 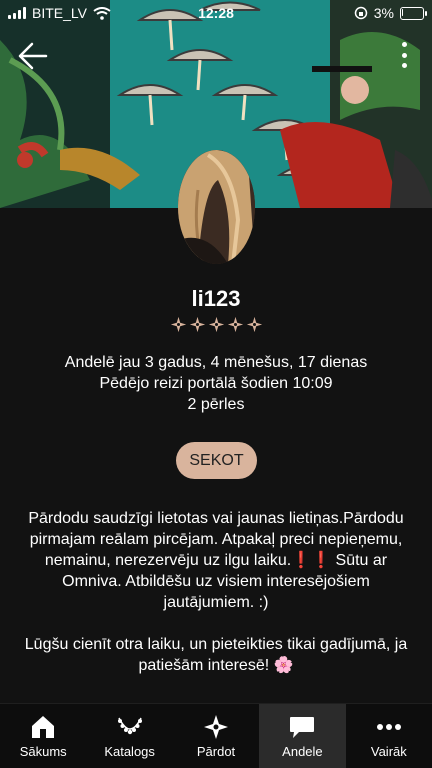 What do you see at coordinates (388, 751) in the screenshot?
I see `tab-label: Vairāk` at bounding box center [388, 751].